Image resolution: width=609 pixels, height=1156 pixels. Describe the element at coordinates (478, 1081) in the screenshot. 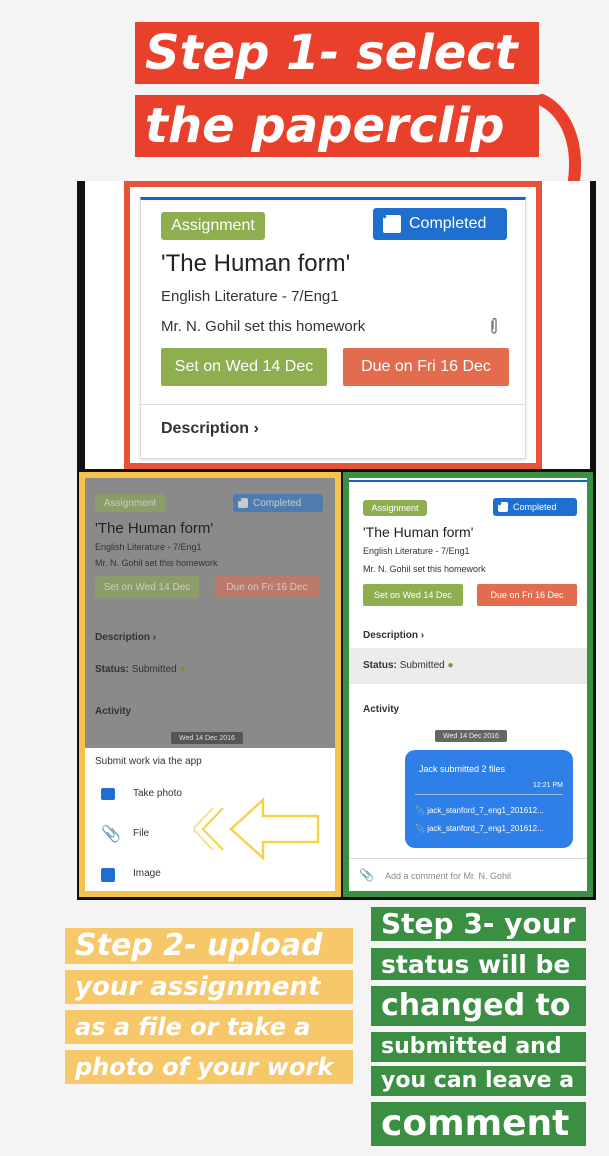

I see `step3-line5: you can leave a` at that location.